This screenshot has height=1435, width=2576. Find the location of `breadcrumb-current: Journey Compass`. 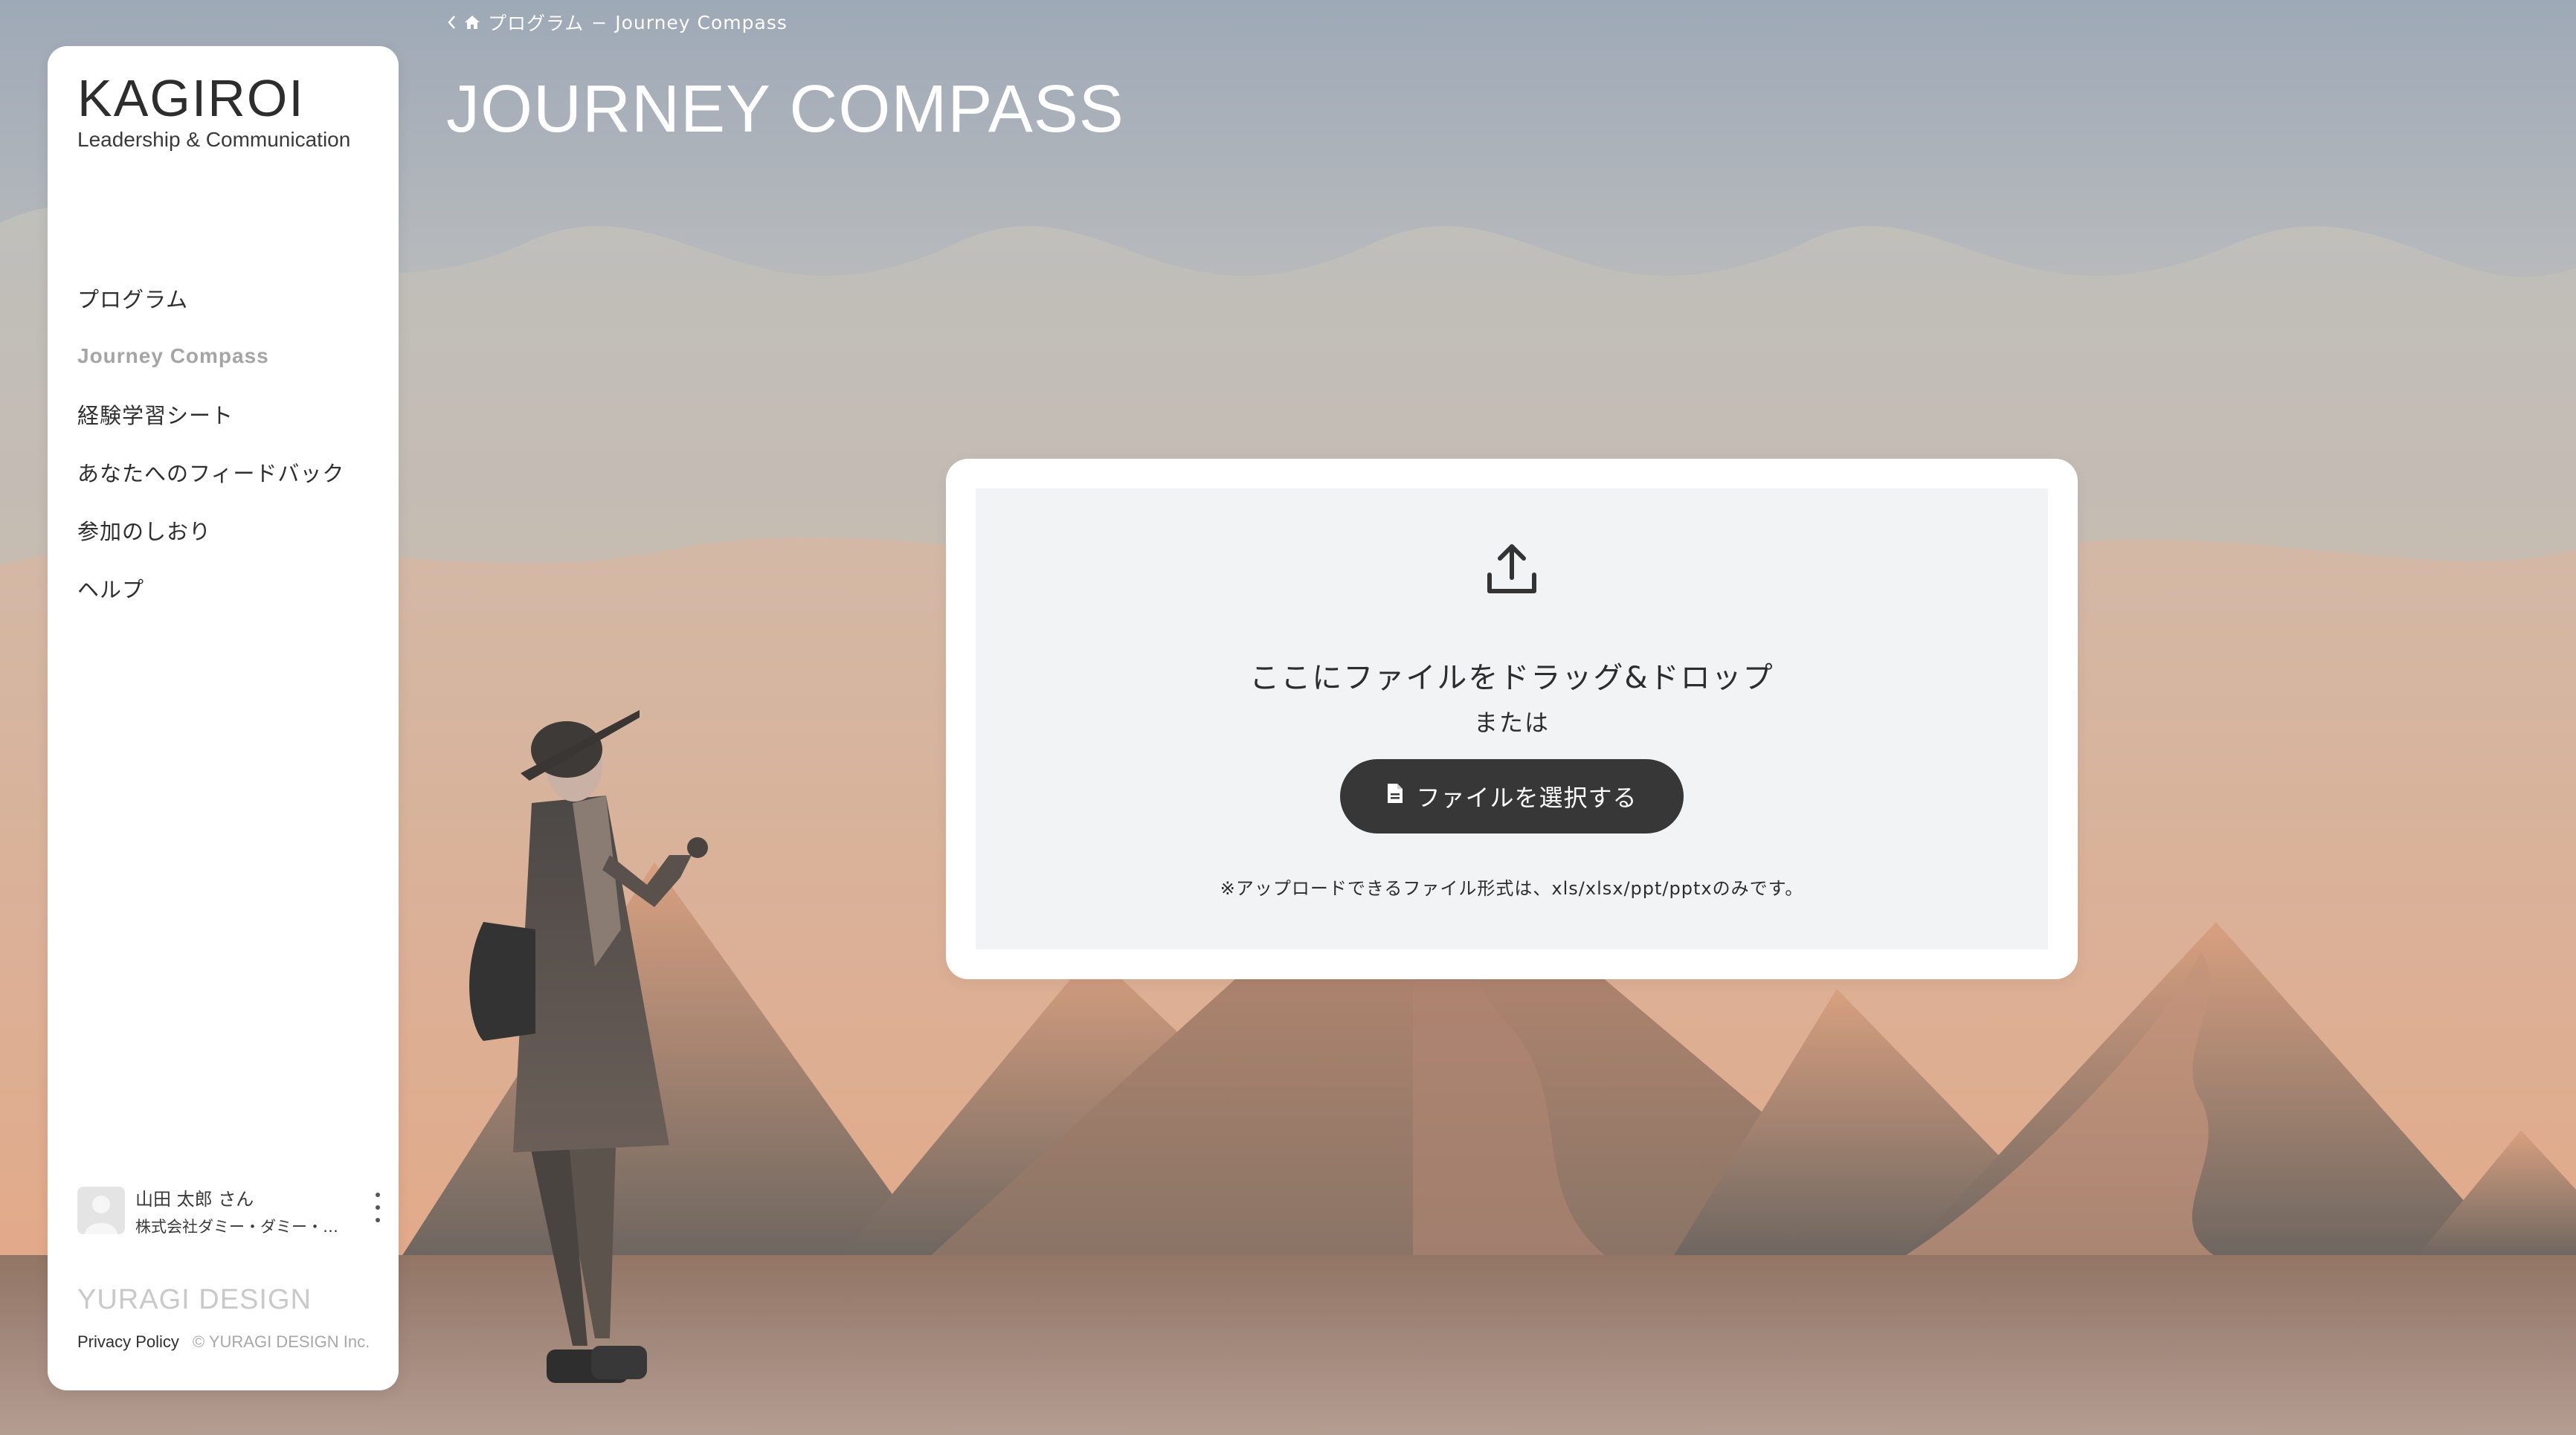

breadcrumb-current: Journey Compass is located at coordinates (701, 22).